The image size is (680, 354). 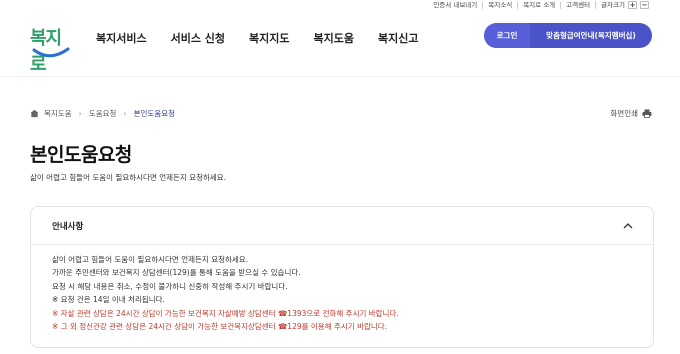 I want to click on page-title: 본인도움요청, so click(x=81, y=155).